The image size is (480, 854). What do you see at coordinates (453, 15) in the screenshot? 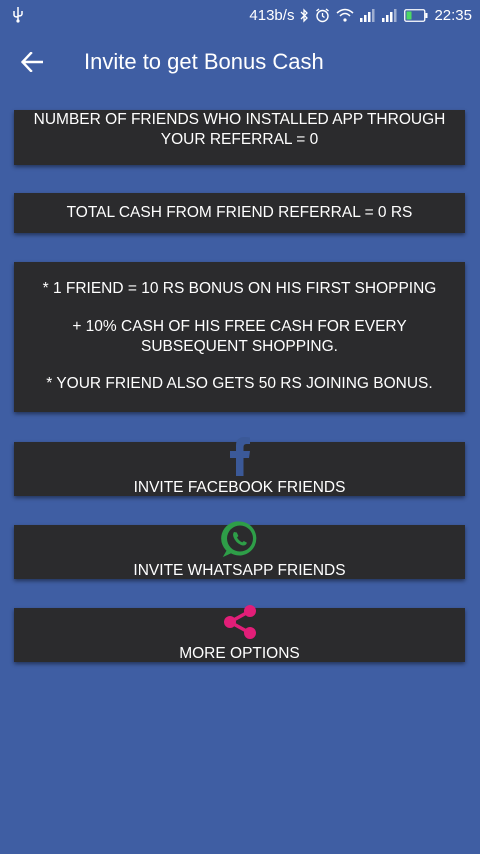
I see `clock: 22:35` at bounding box center [453, 15].